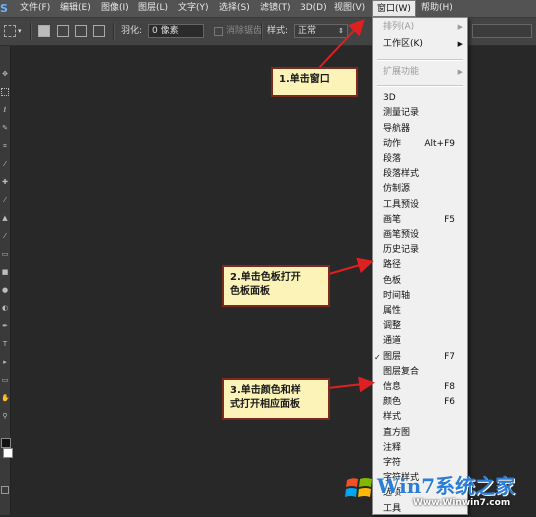 This screenshot has width=536, height=517. What do you see at coordinates (446, 486) in the screenshot?
I see `watermark-brand: Win7系统之家` at bounding box center [446, 486].